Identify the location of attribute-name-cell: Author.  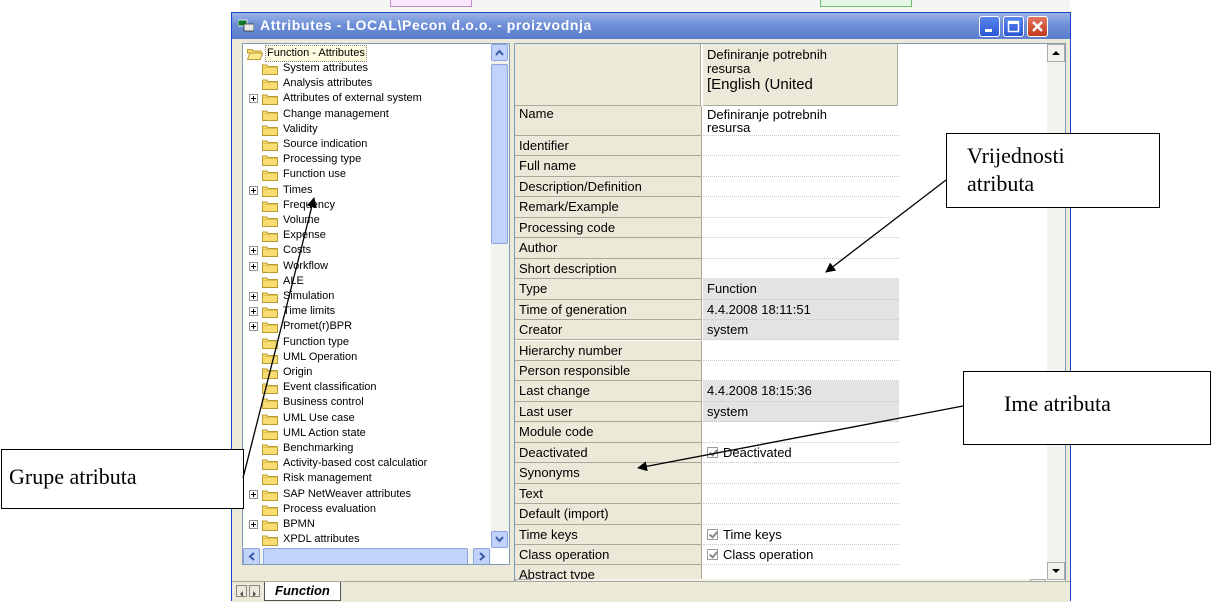
(608, 248).